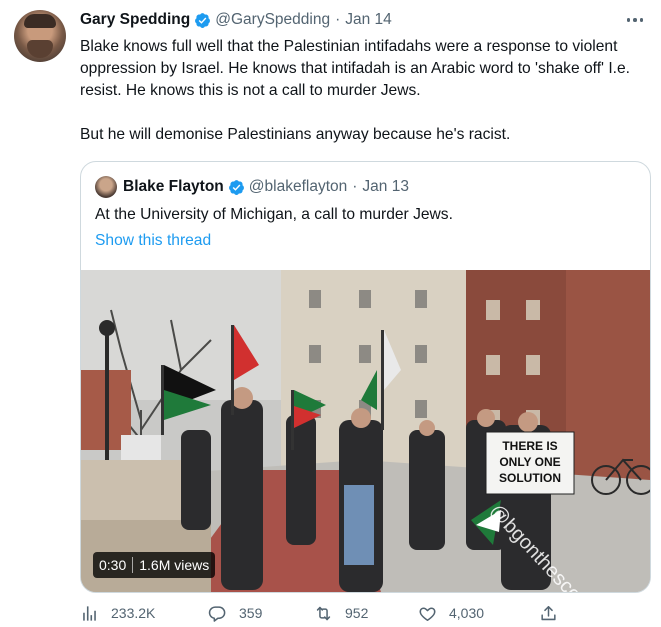 This screenshot has height=627, width=661. I want to click on share-button, so click(554, 613).